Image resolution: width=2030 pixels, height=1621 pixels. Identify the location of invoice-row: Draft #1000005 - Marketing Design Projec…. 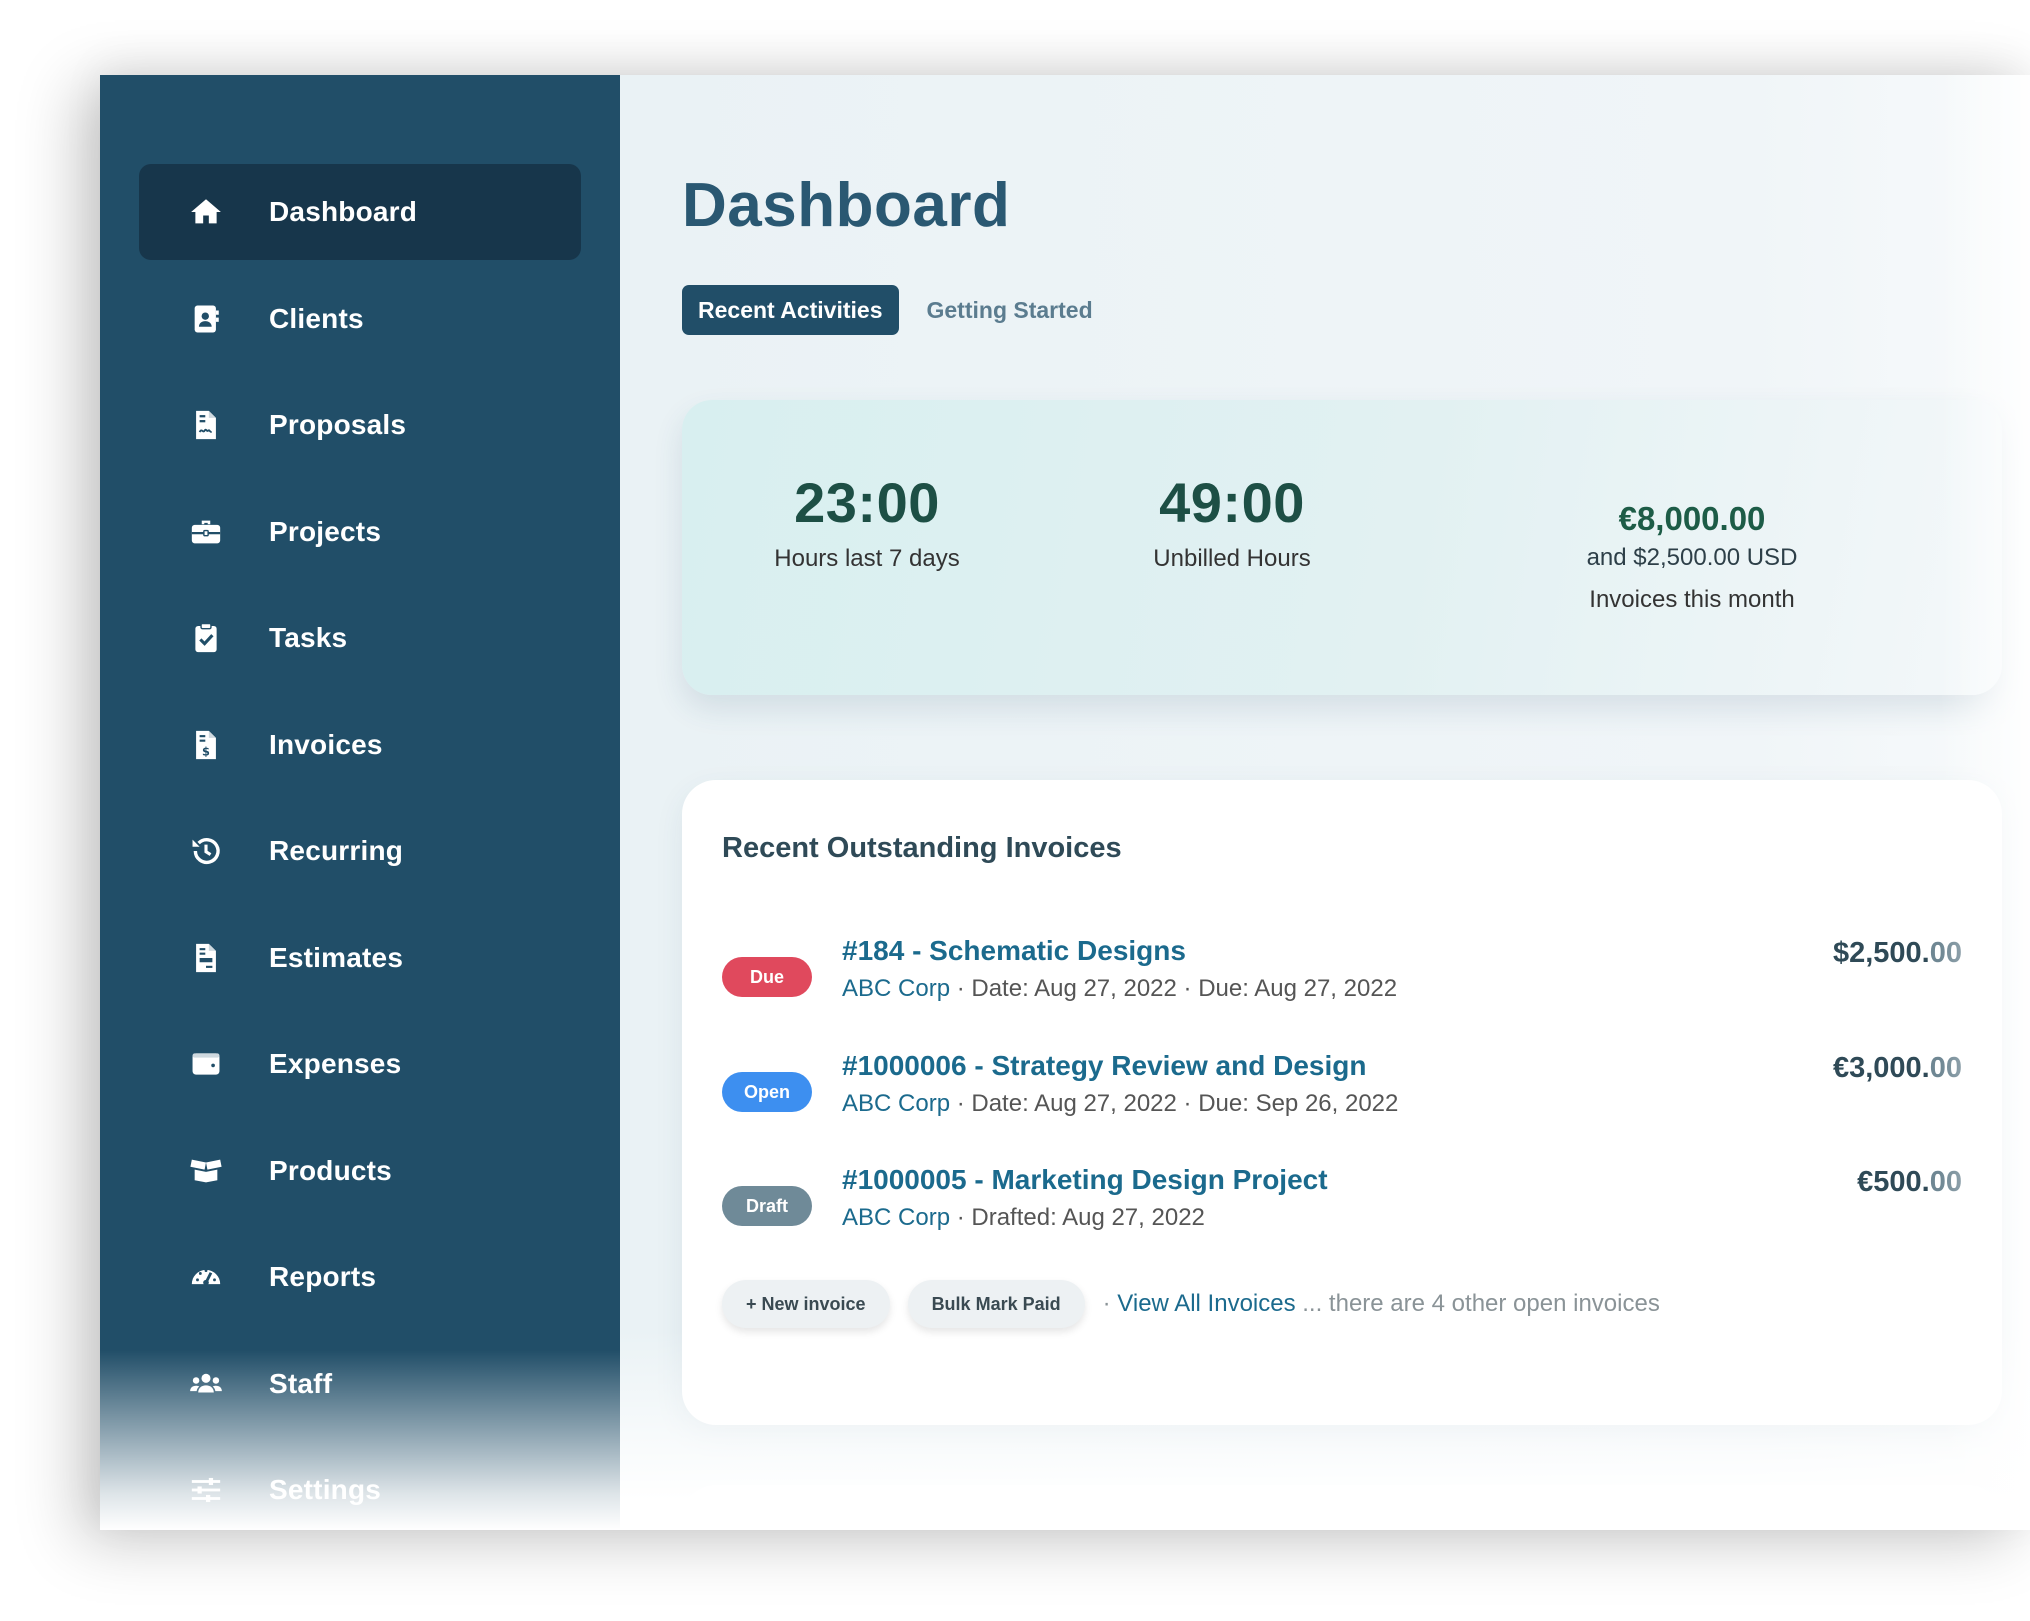
(1342, 1204).